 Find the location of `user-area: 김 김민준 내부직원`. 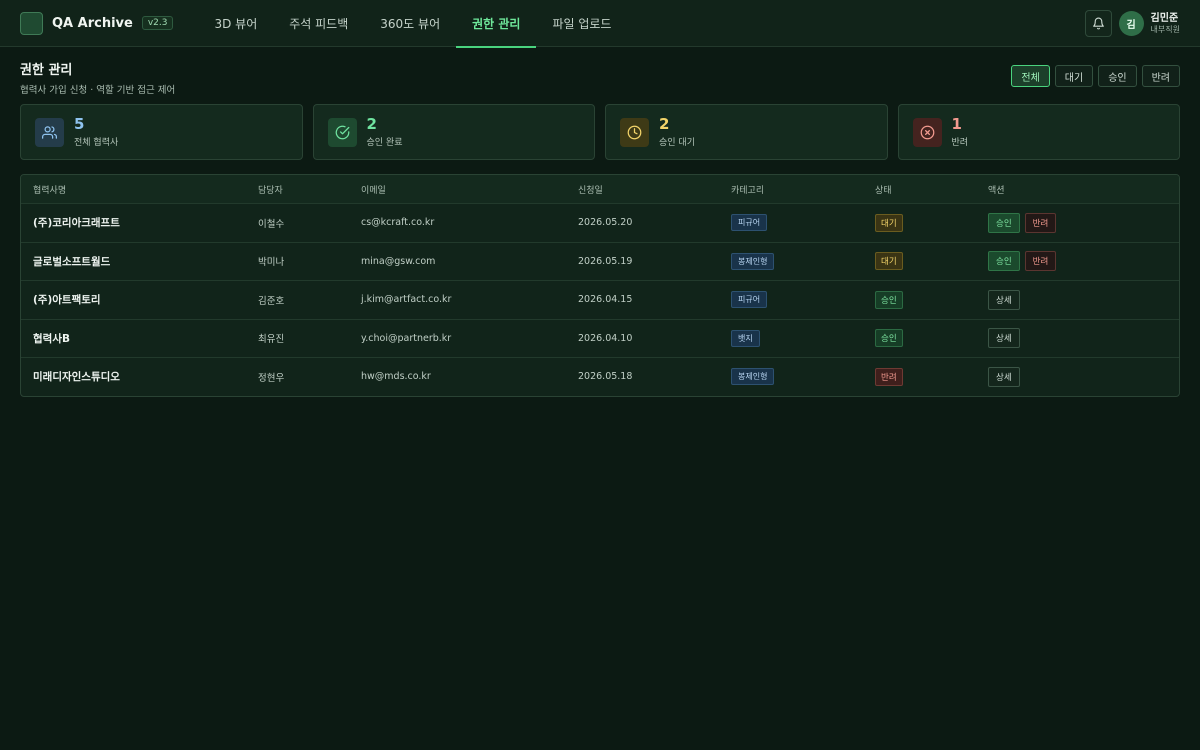

user-area: 김 김민준 내부직원 is located at coordinates (1132, 23).